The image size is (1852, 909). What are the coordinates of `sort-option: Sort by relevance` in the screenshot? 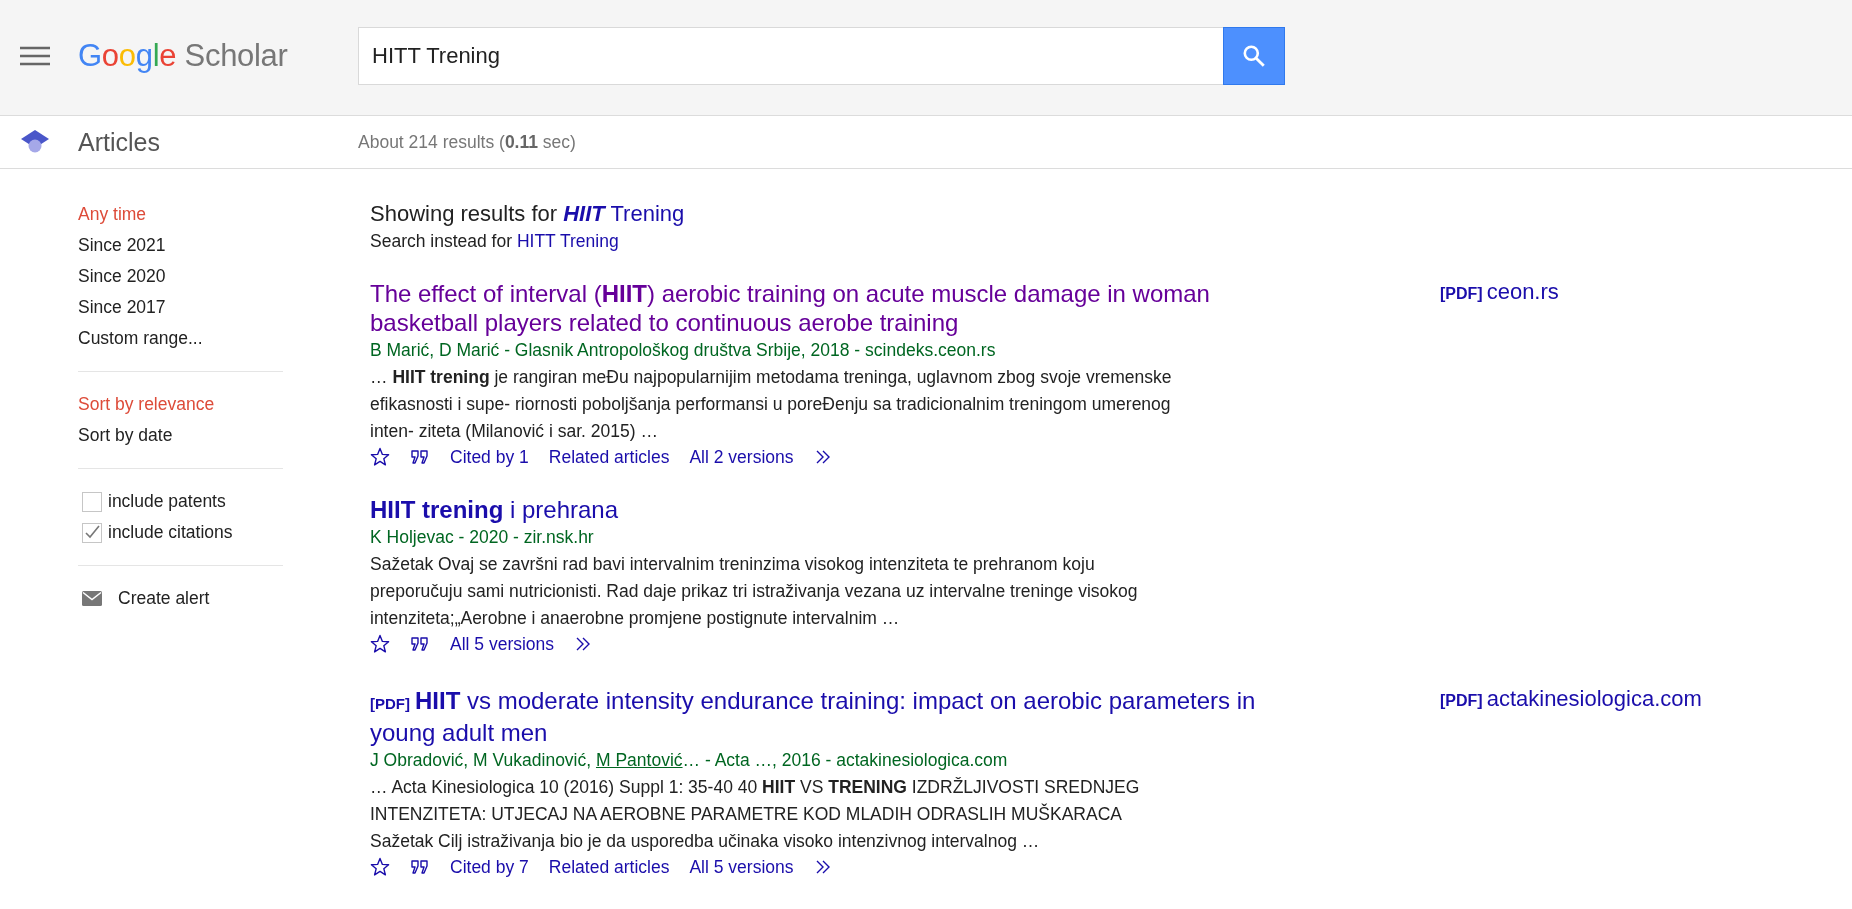 It's located at (146, 404).